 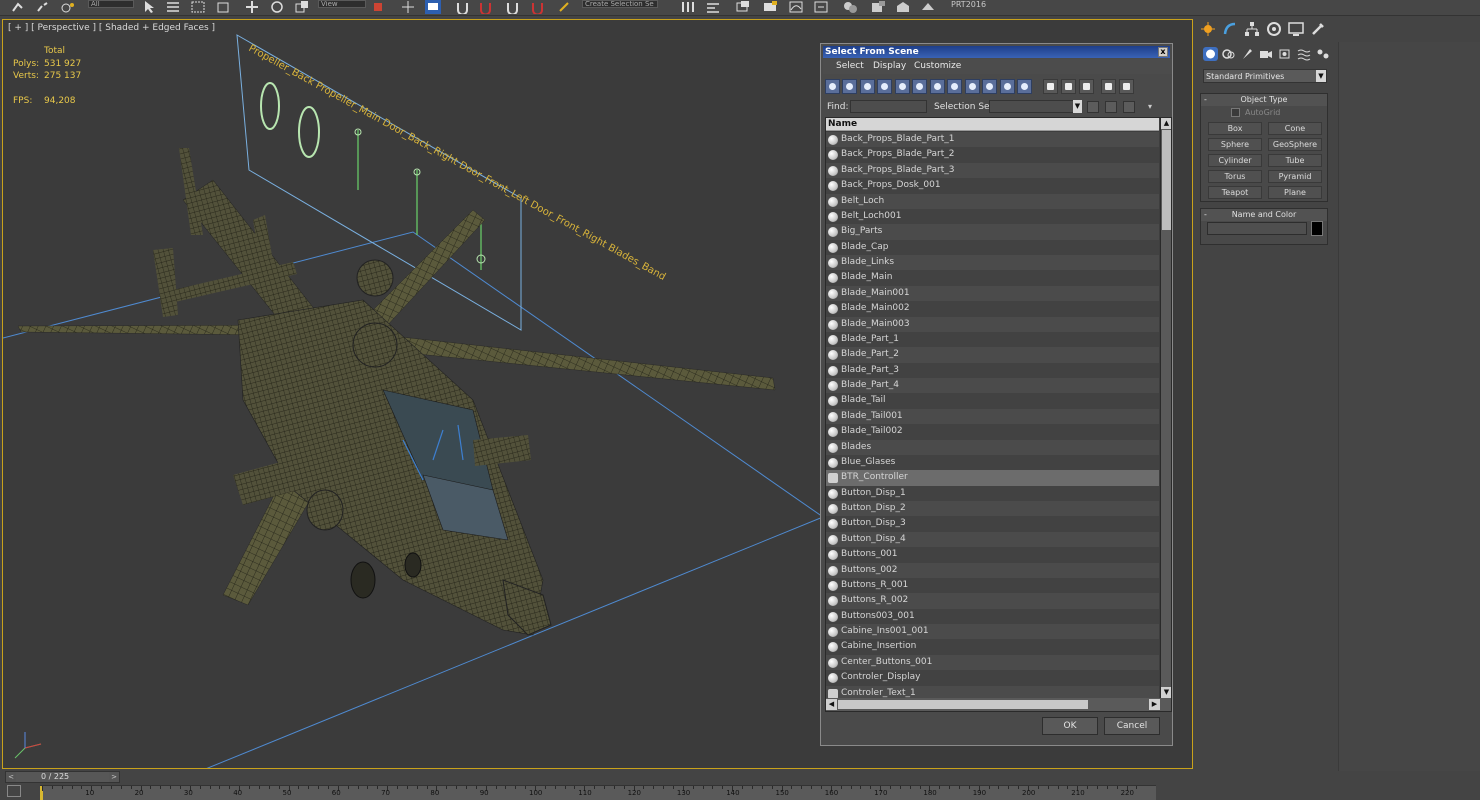 What do you see at coordinates (1295, 192) in the screenshot?
I see `plane-button: Plane` at bounding box center [1295, 192].